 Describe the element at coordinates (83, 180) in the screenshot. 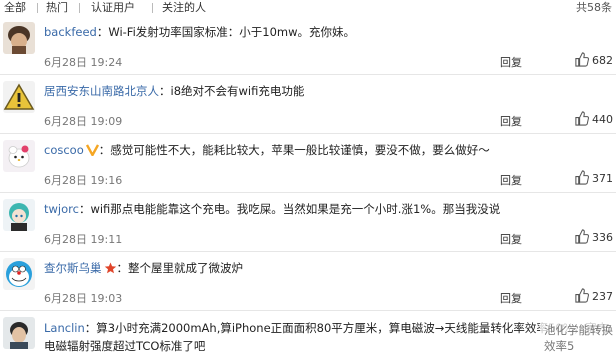

I see `comment-timestamp: 6月28日 19:16` at that location.